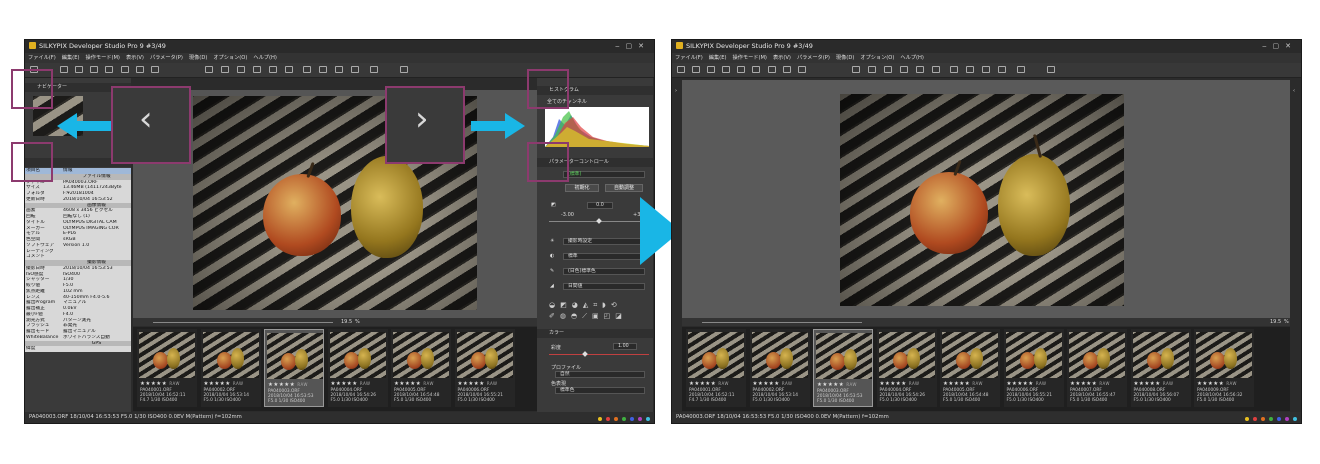 This screenshot has height=464, width=1320. I want to click on profile-select: 自然, so click(600, 374).